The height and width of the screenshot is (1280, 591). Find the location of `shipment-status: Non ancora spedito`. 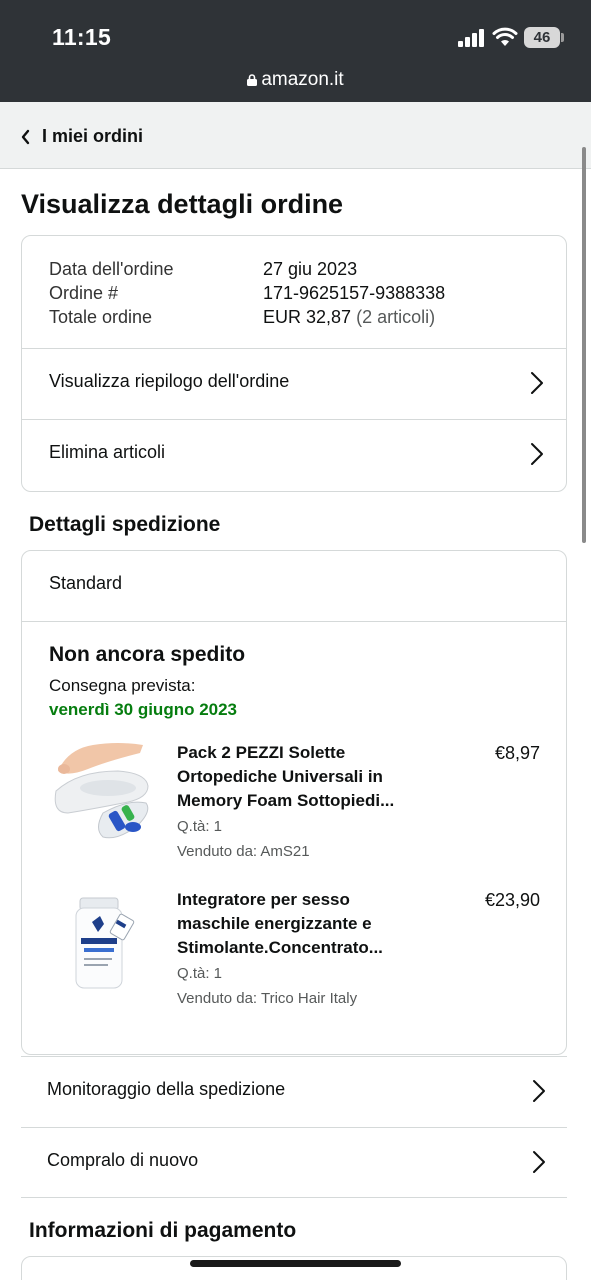

shipment-status: Non ancora spedito is located at coordinates (147, 654).